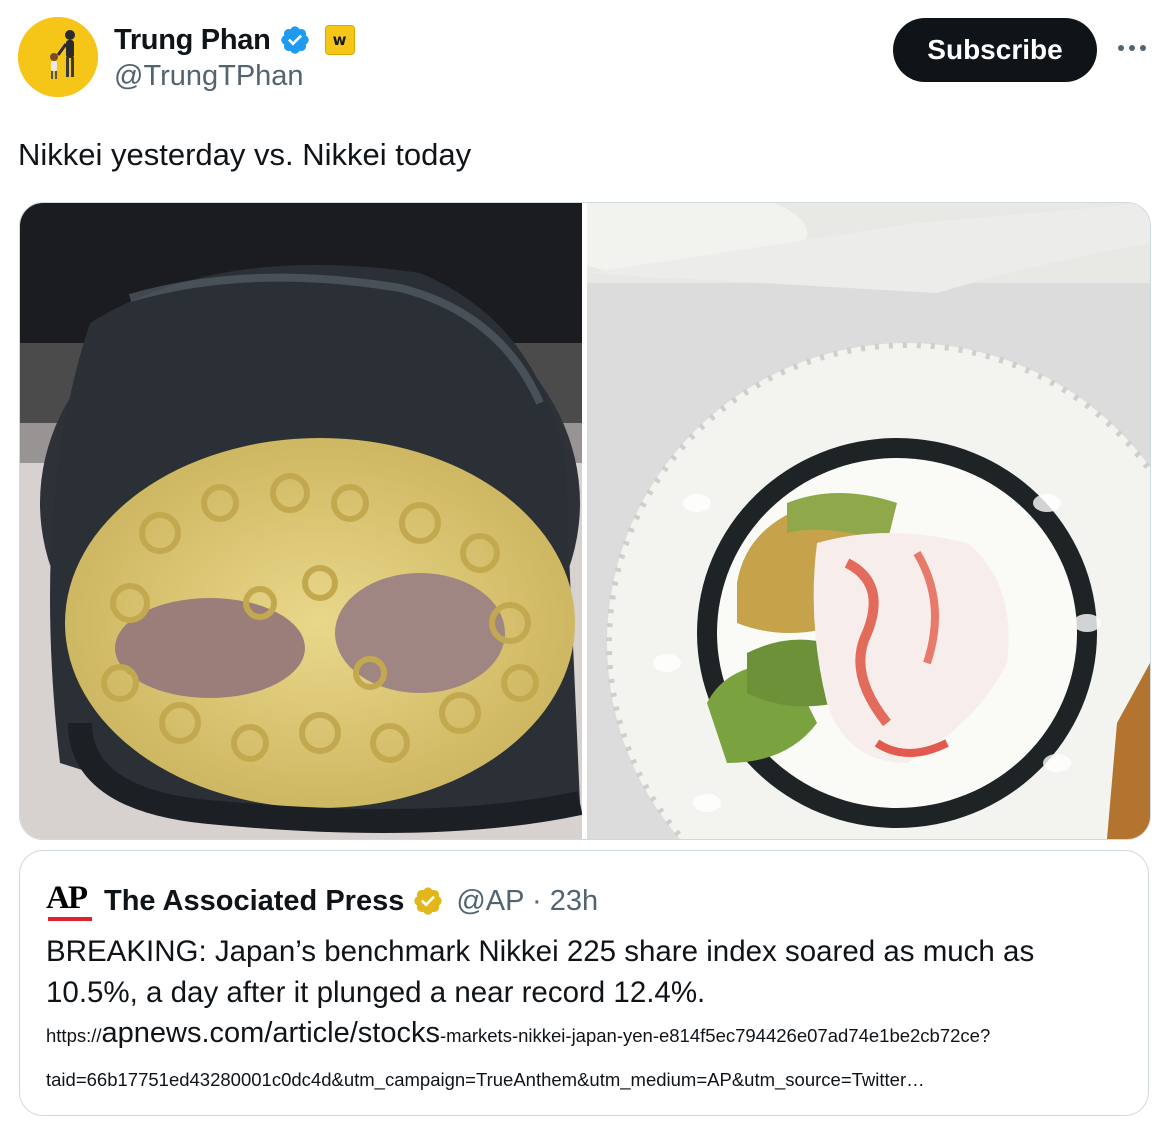  I want to click on author-handle: @TrungTPhan, so click(209, 76).